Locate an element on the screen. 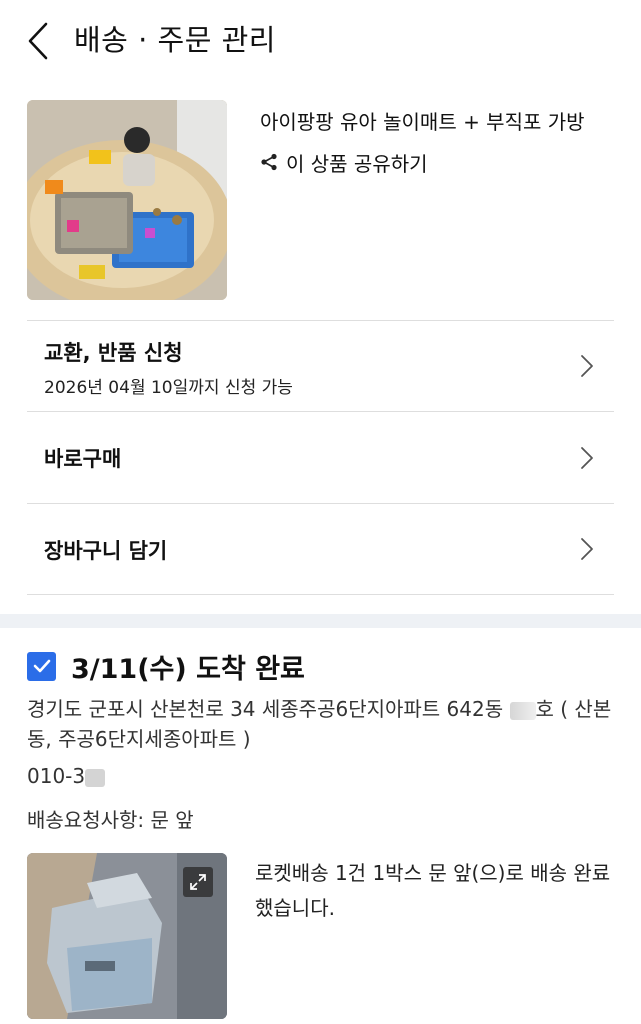 The image size is (641, 1024). delivery-status-row: 3/11(수) 도착 완료 is located at coordinates (166, 667).